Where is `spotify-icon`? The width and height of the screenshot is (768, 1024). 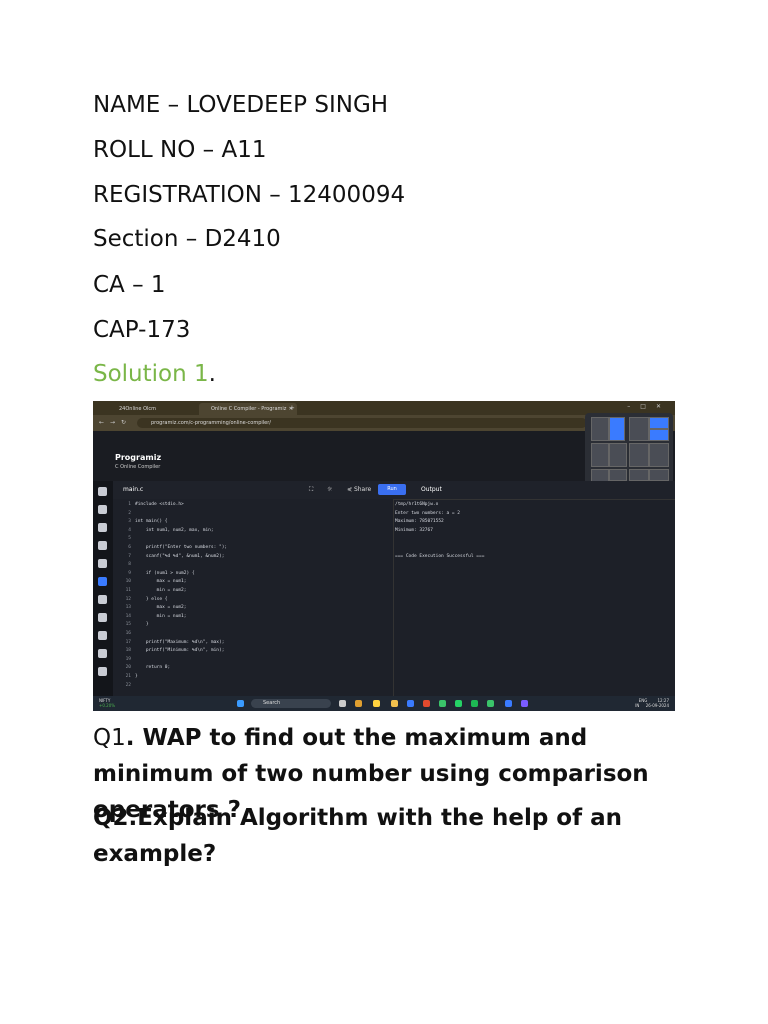 spotify-icon is located at coordinates (474, 703).